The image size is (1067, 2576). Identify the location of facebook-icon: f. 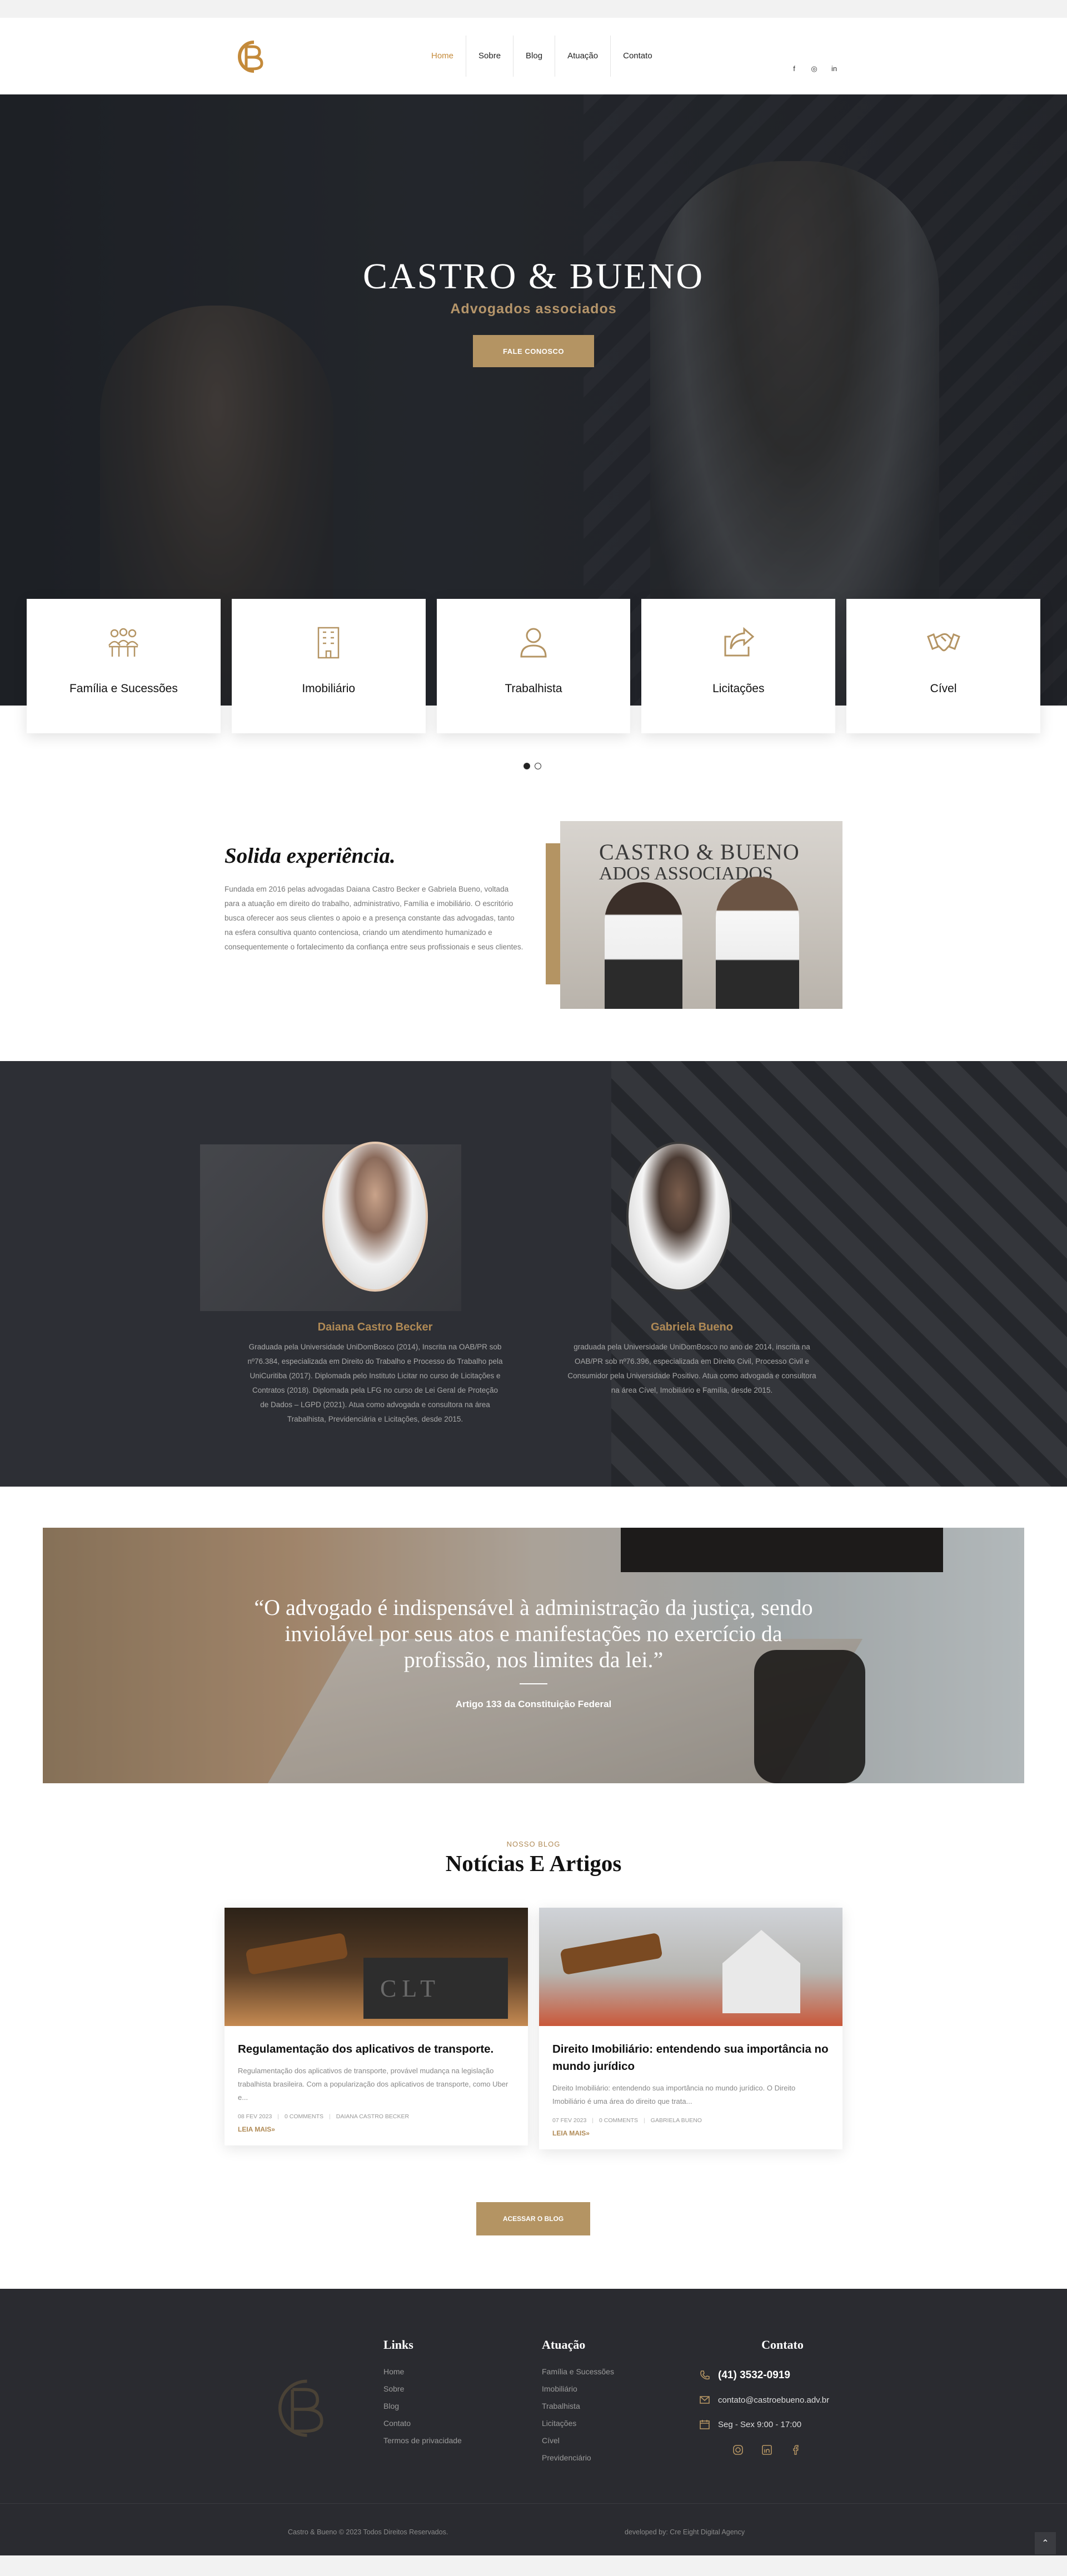
(794, 68).